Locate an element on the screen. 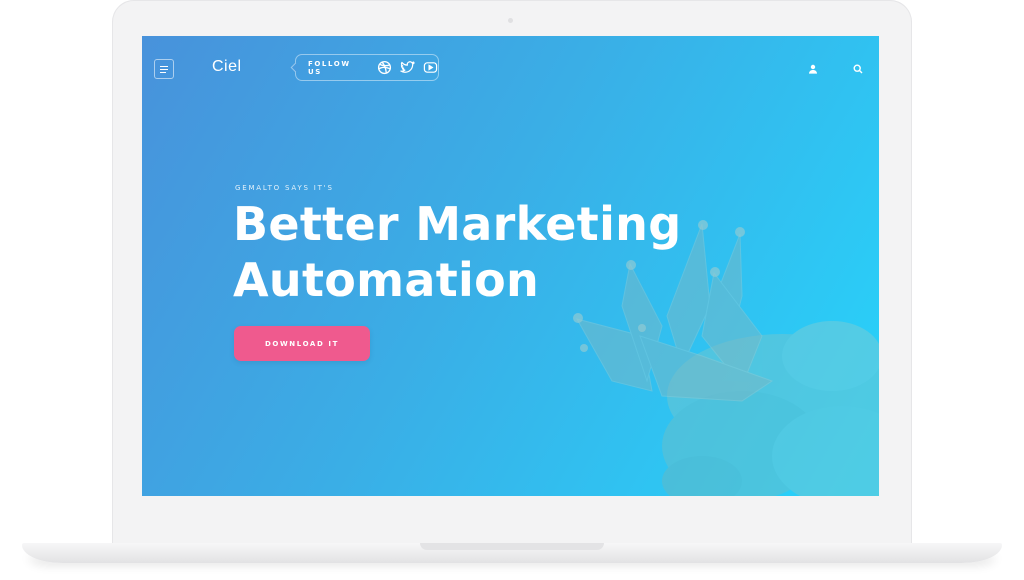 The image size is (1024, 580). follow-us-label: FOLLOW US is located at coordinates (329, 67).